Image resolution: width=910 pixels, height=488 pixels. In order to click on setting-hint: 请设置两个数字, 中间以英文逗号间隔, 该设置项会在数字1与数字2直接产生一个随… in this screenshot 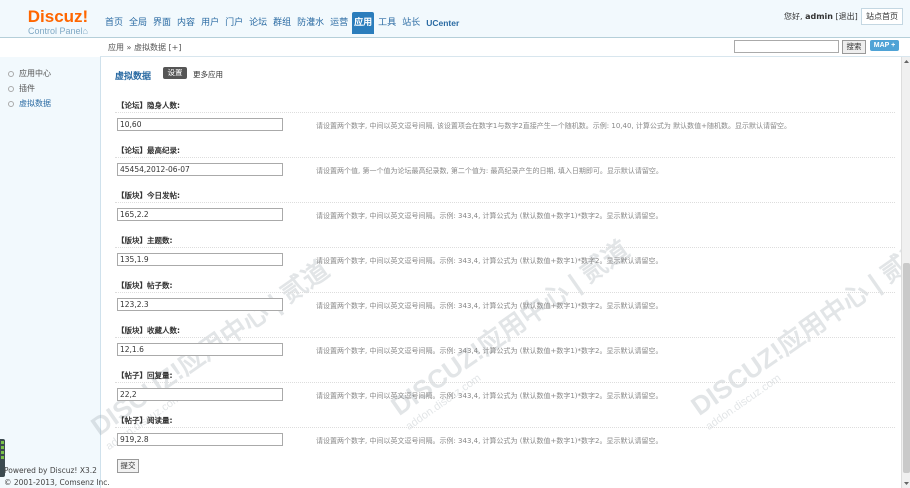, I will do `click(553, 126)`.